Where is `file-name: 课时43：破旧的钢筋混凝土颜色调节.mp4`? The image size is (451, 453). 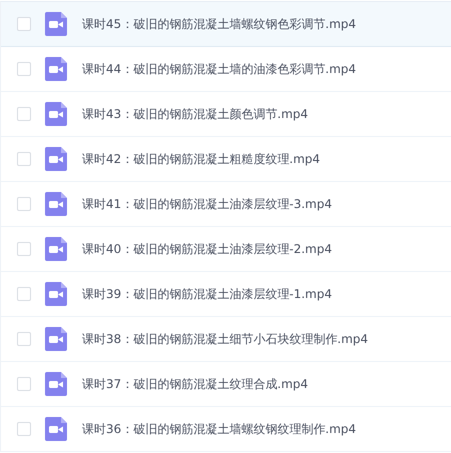
file-name: 课时43：破旧的钢筋混凝土颜色调节.mp4 is located at coordinates (195, 114).